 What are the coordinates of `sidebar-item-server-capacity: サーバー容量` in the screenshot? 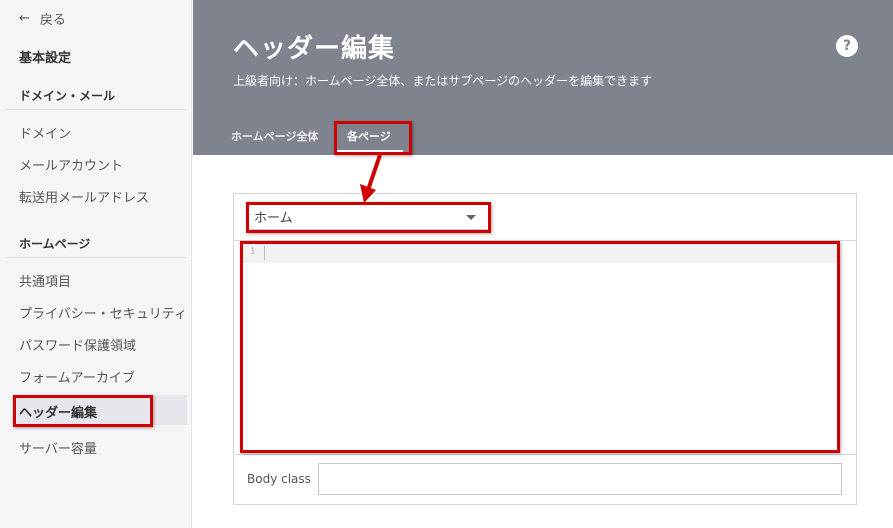 It's located at (58, 447).